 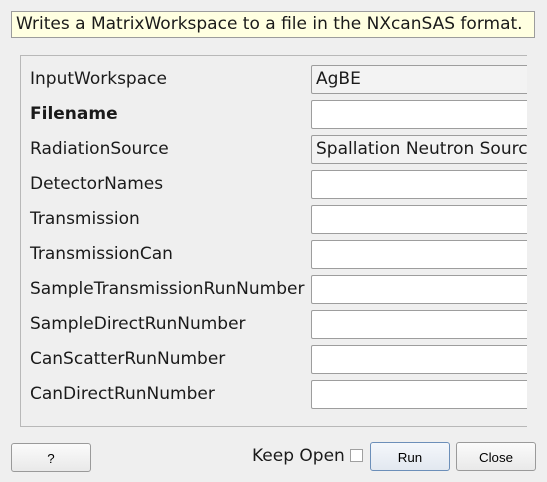 I want to click on property-label: SampleDirectRunNumber, so click(x=138, y=324).